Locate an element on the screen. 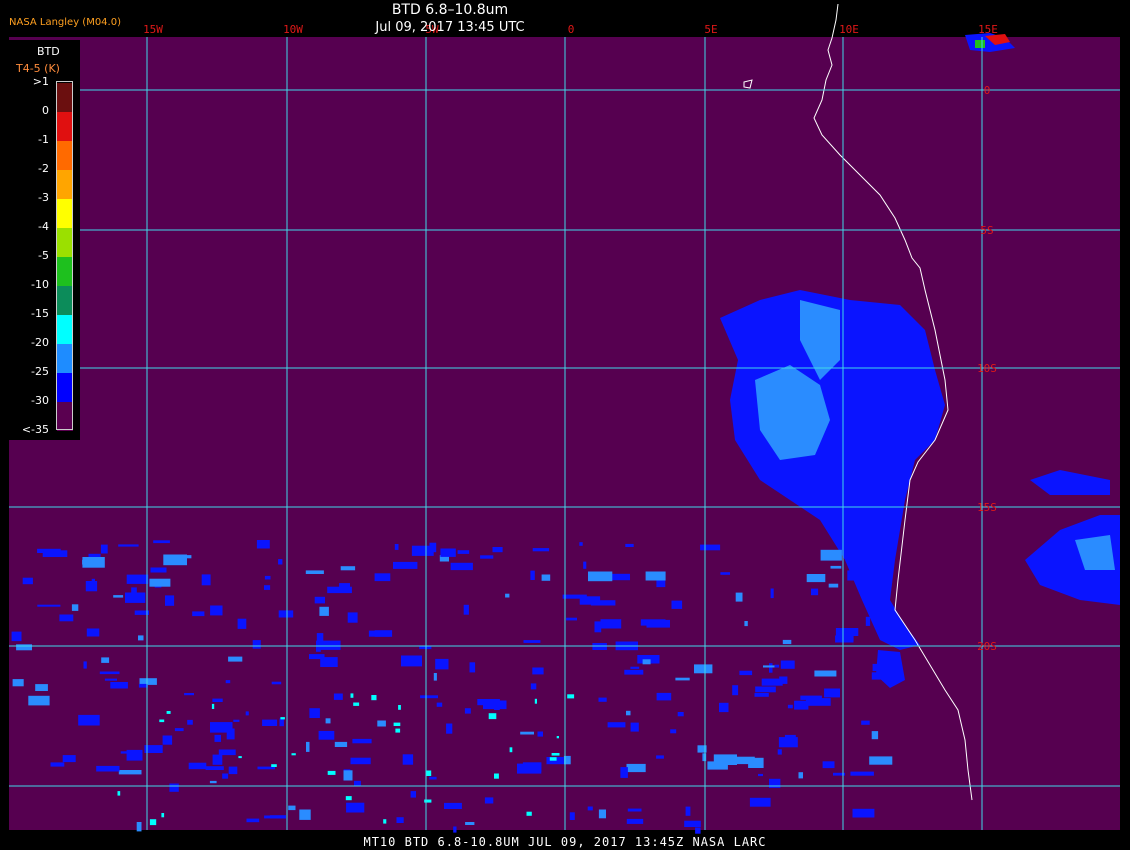  lat-label: 10S is located at coordinates (987, 368).